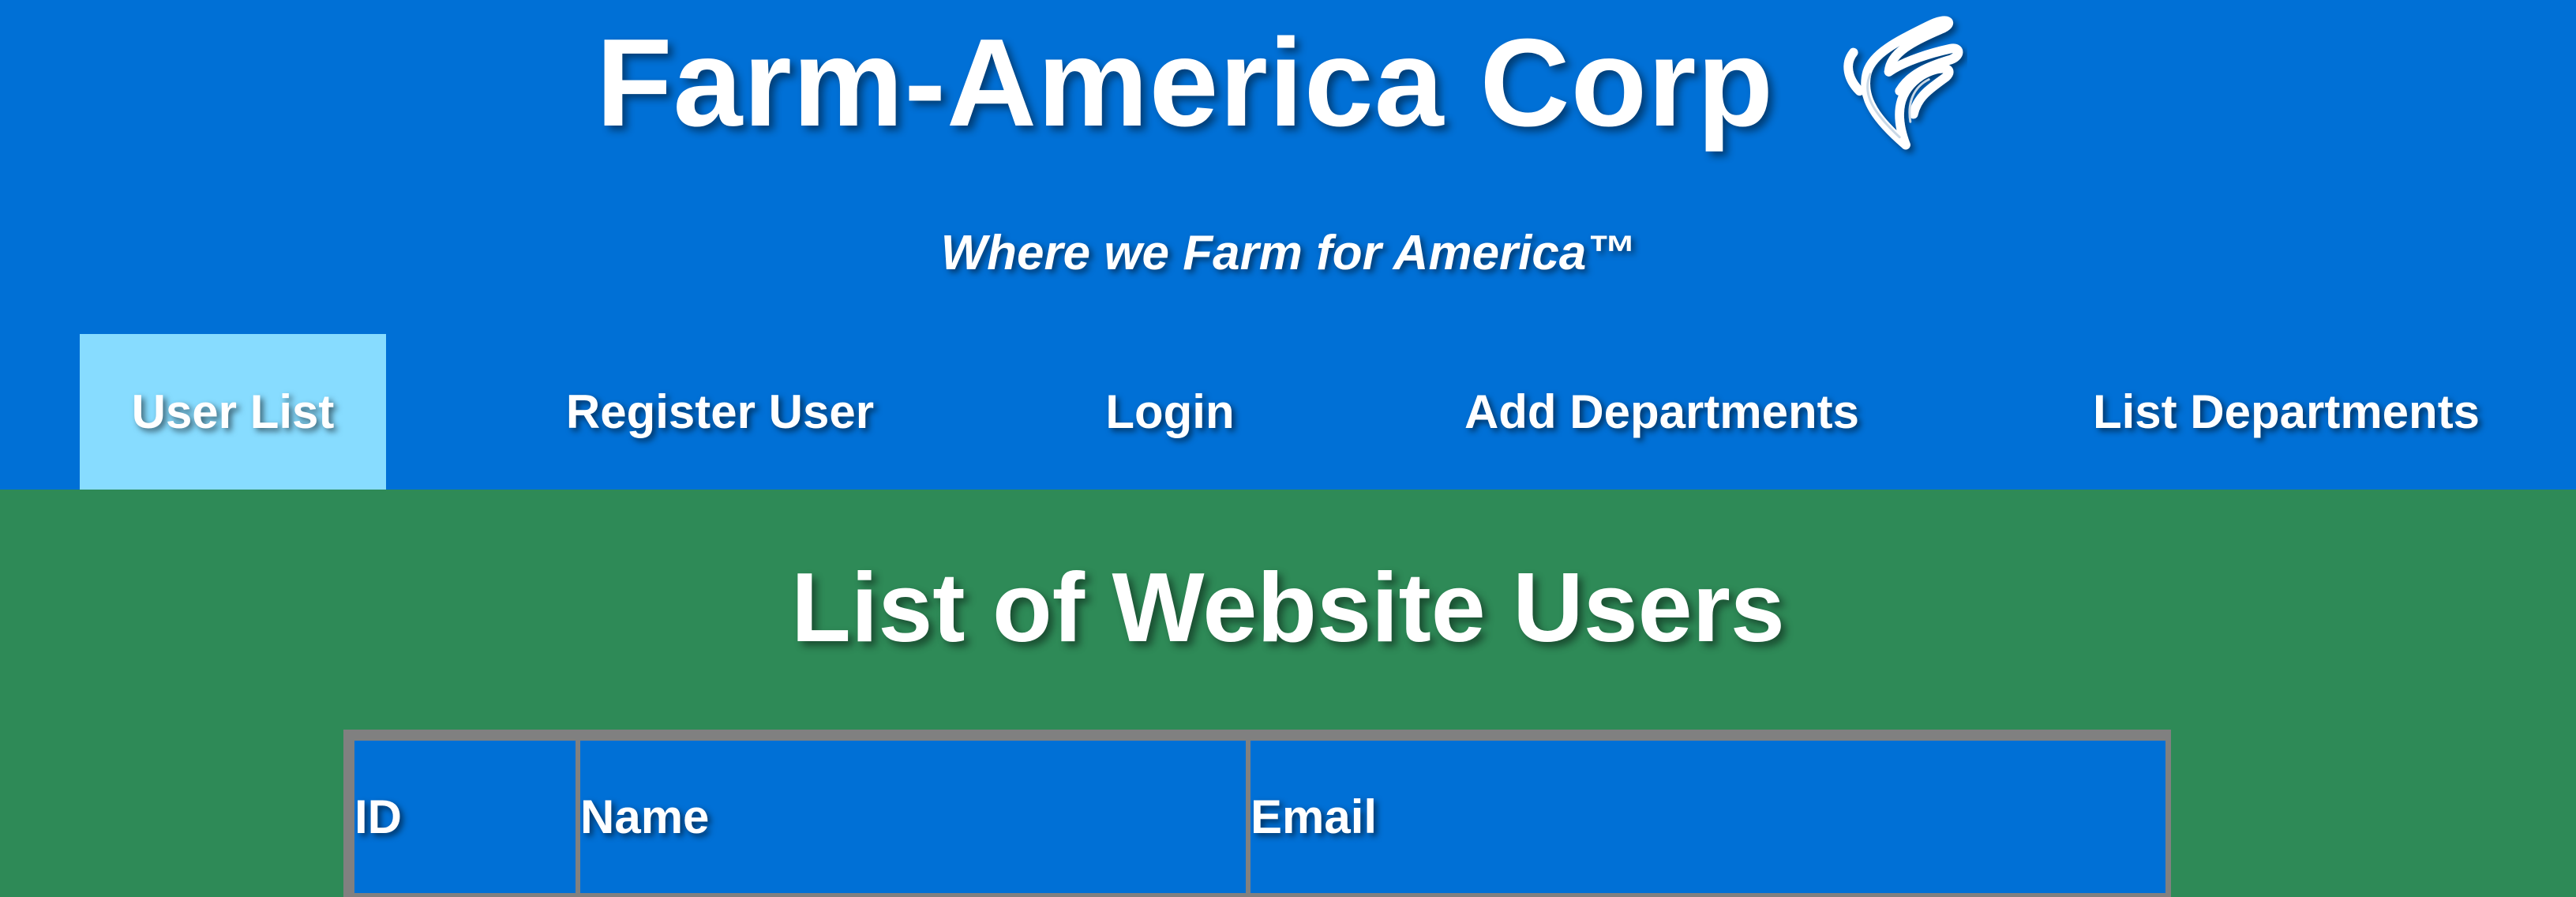 The image size is (2576, 897). Describe the element at coordinates (1170, 412) in the screenshot. I see `nav-item-login: Login` at that location.